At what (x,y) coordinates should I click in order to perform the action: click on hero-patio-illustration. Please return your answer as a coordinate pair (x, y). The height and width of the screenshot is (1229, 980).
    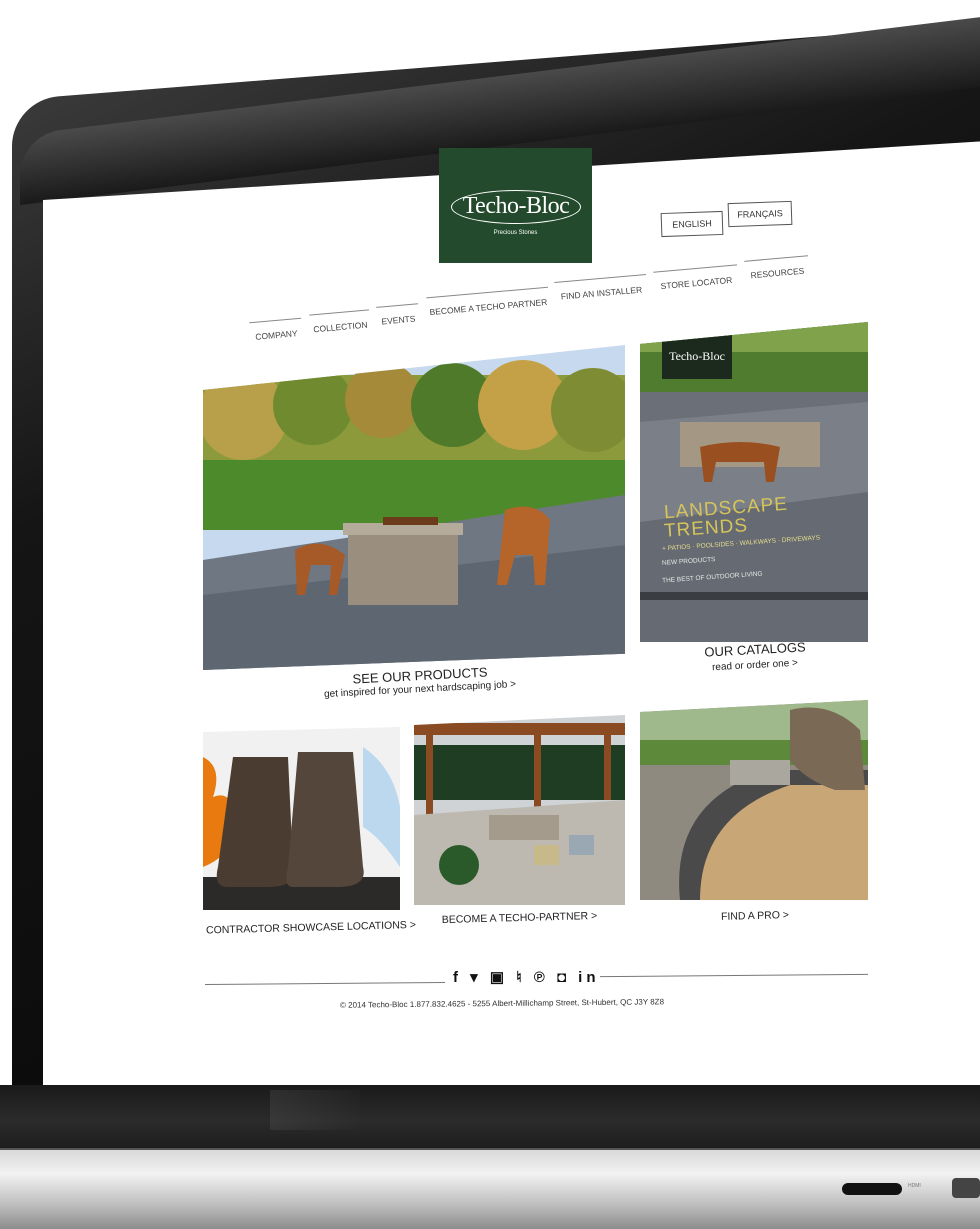
    Looking at the image, I should click on (414, 507).